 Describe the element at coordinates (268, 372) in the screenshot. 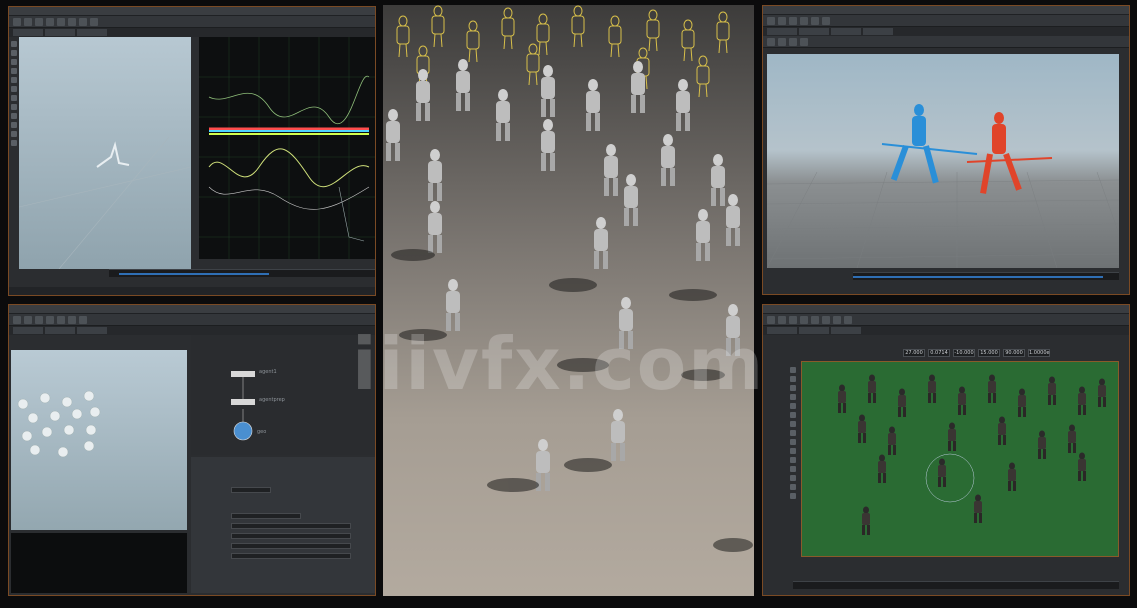

I see `node-label-agent: agent1` at that location.